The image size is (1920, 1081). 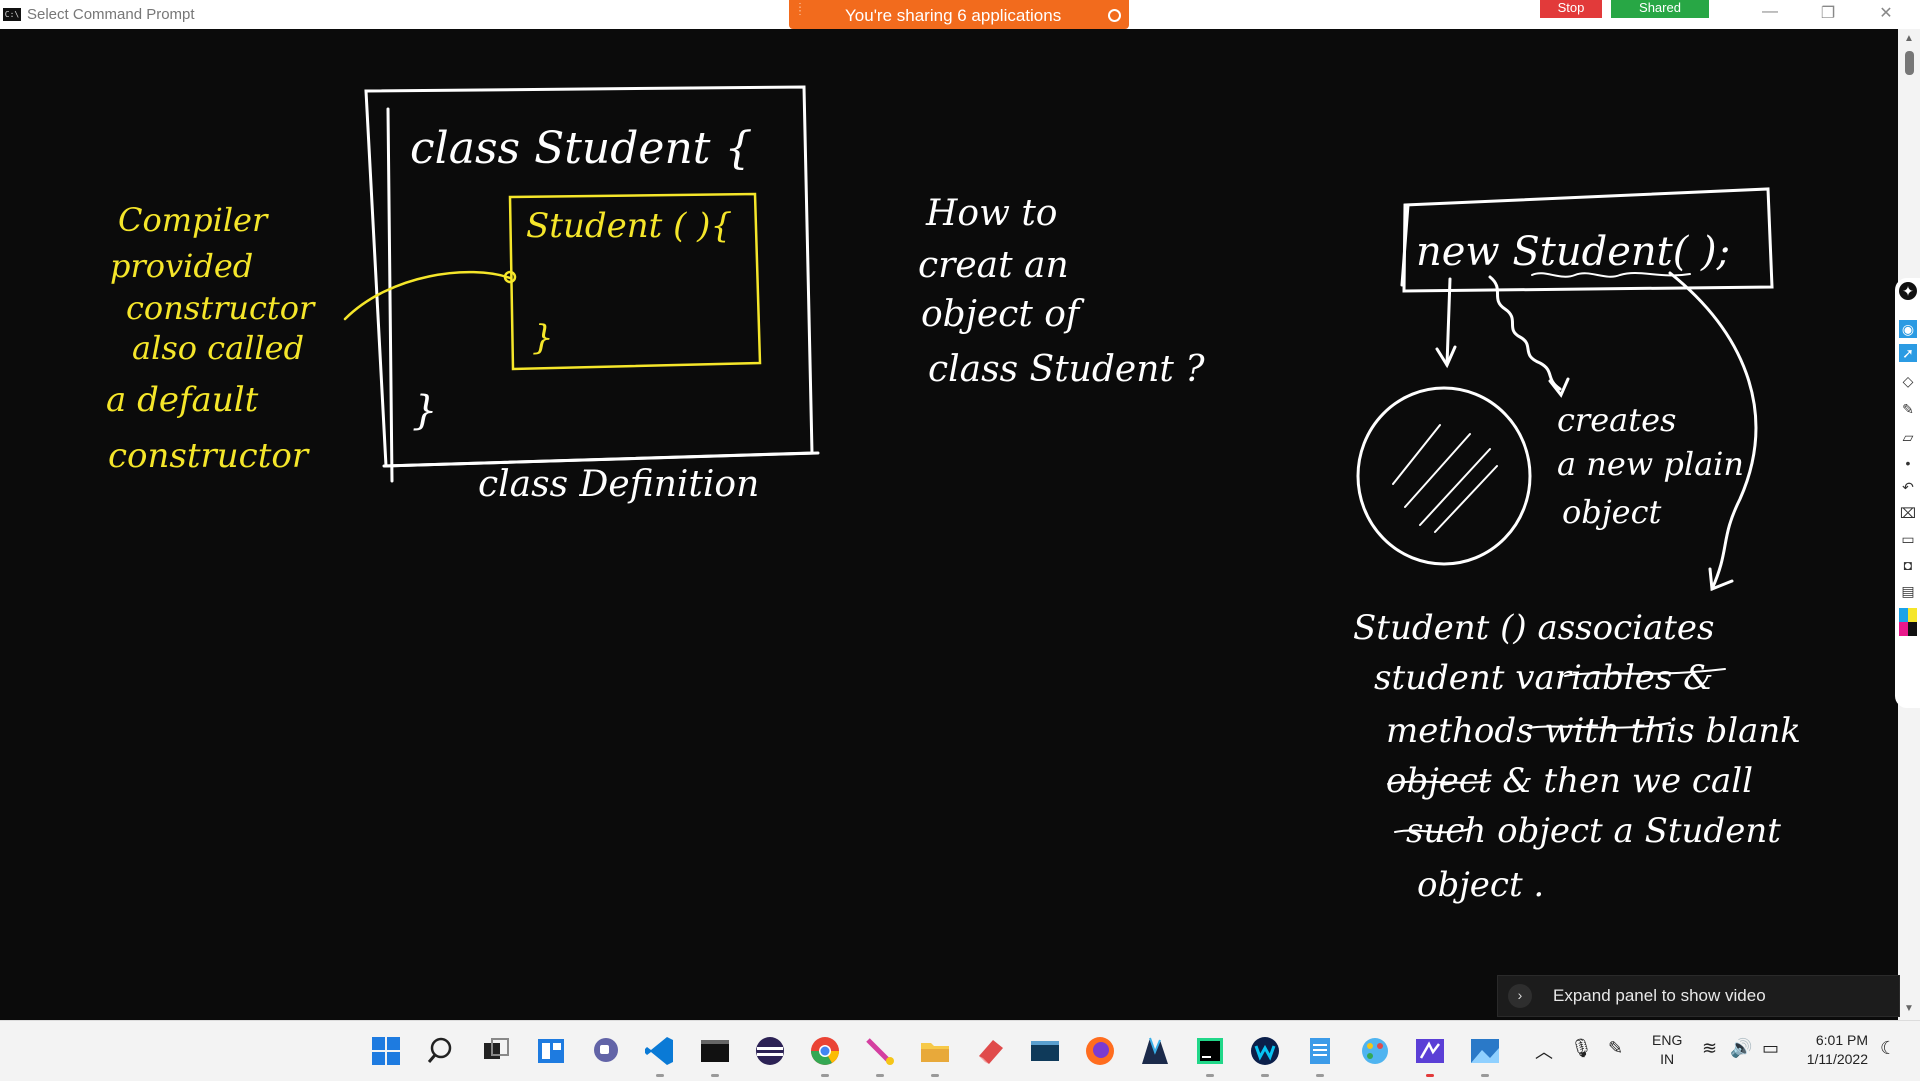 I want to click on file-explorer-icon, so click(x=935, y=1055).